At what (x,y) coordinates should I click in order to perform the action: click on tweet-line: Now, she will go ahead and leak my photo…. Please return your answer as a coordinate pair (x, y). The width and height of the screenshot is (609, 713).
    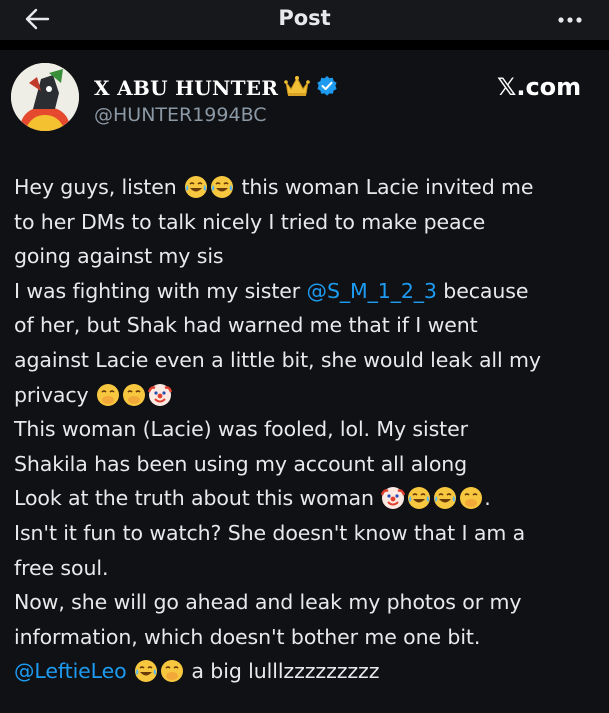
    Looking at the image, I should click on (268, 602).